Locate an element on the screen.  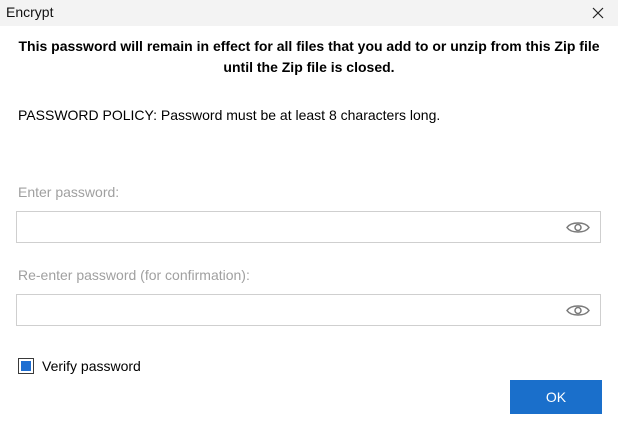
confirm-password-label: Re-enter password (for confirmation): is located at coordinates (134, 275).